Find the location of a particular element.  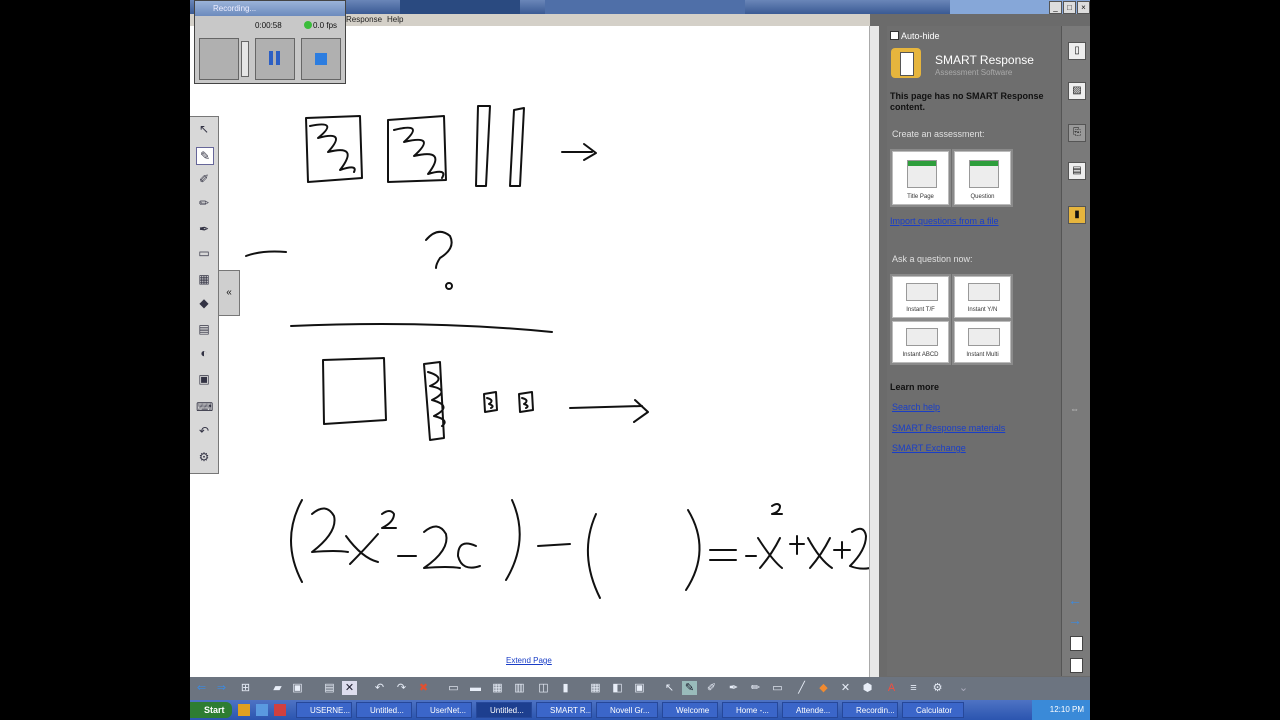

toolbar-expand-icon: ⌄ is located at coordinates (963, 688).